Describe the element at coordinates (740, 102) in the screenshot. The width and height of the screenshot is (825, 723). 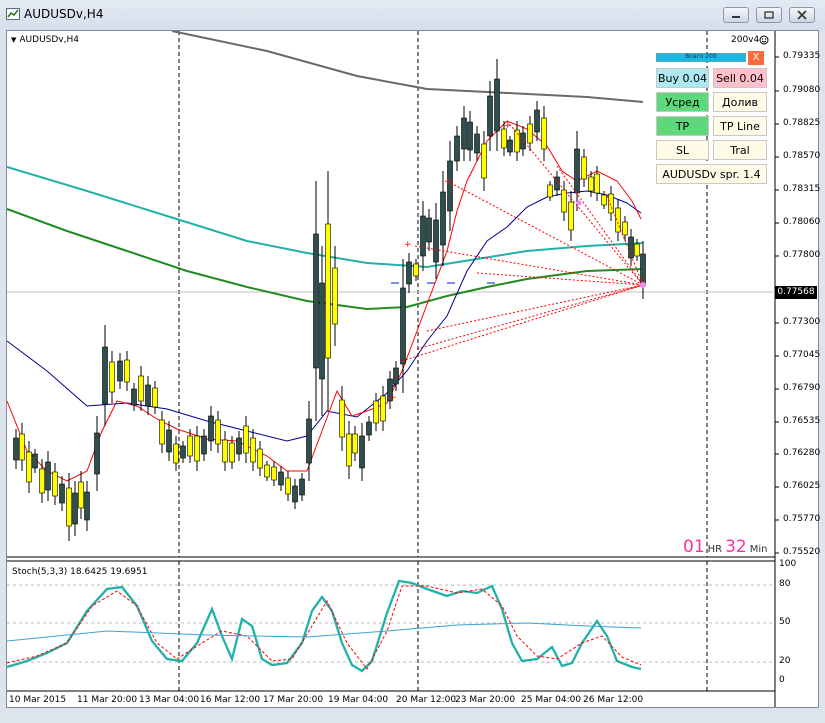
I see `refill-button: Долив` at that location.